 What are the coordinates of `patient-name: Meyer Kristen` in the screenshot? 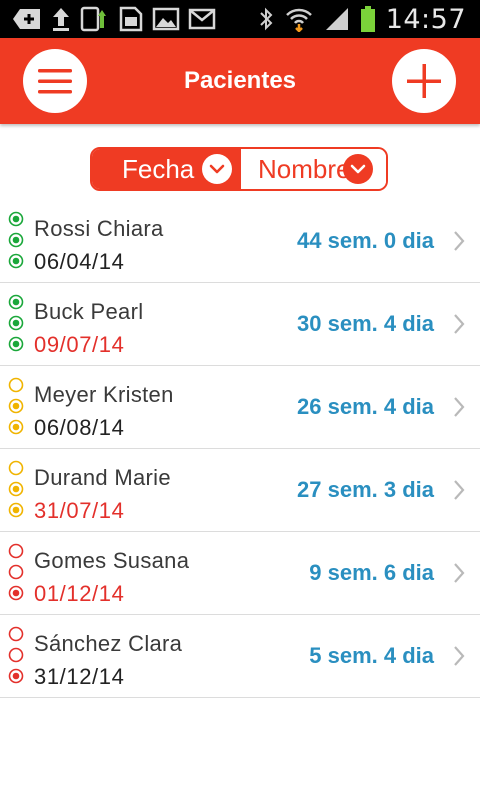 It's located at (104, 394).